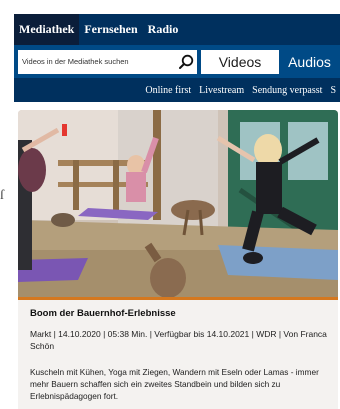 Image resolution: width=340 pixels, height=409 pixels. I want to click on top-navigation: Mediathek Fernsehen Radio, so click(177, 29).